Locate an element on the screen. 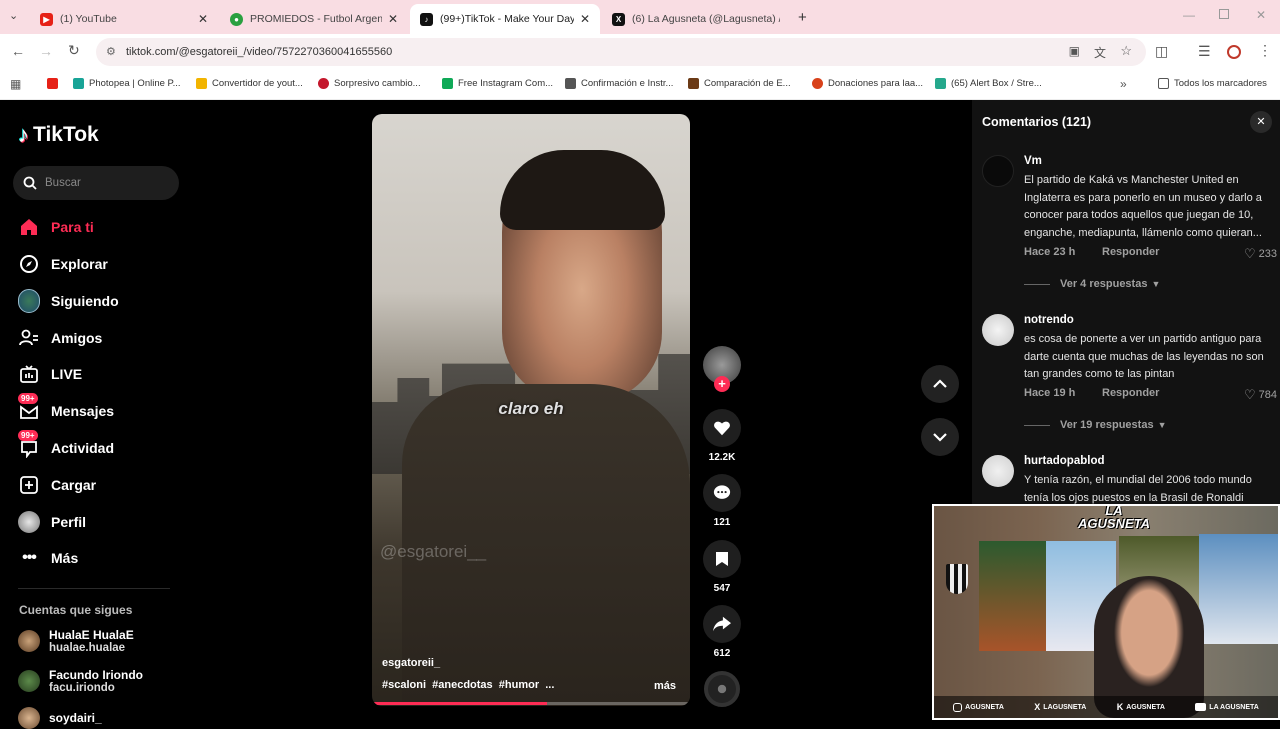  music-disc-icon is located at coordinates (722, 689).